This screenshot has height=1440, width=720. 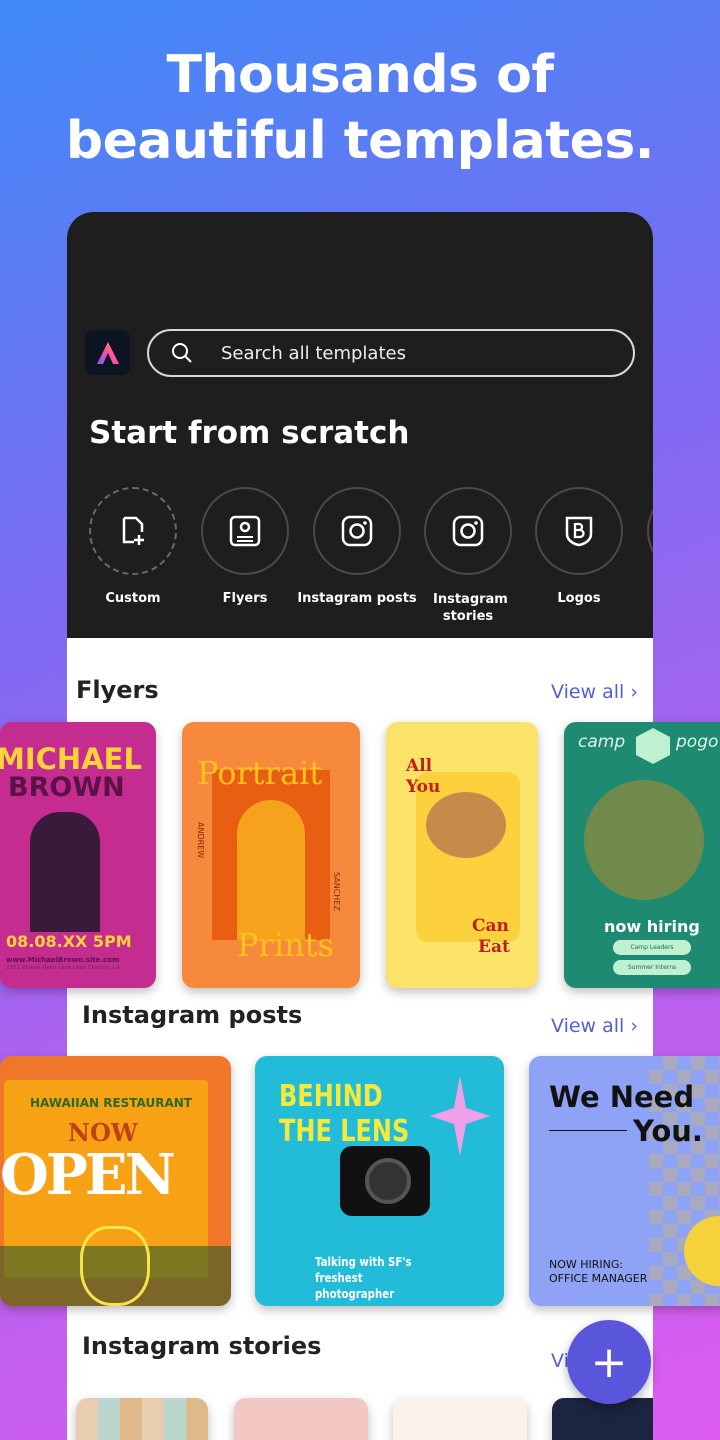 What do you see at coordinates (344, 1131) in the screenshot?
I see `post-text: THE LENS` at bounding box center [344, 1131].